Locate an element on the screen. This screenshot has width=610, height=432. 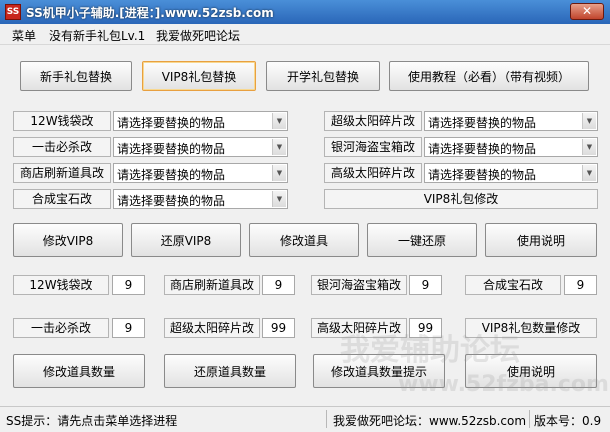
label-12w-bag: 12W钱袋改 is located at coordinates (62, 121).